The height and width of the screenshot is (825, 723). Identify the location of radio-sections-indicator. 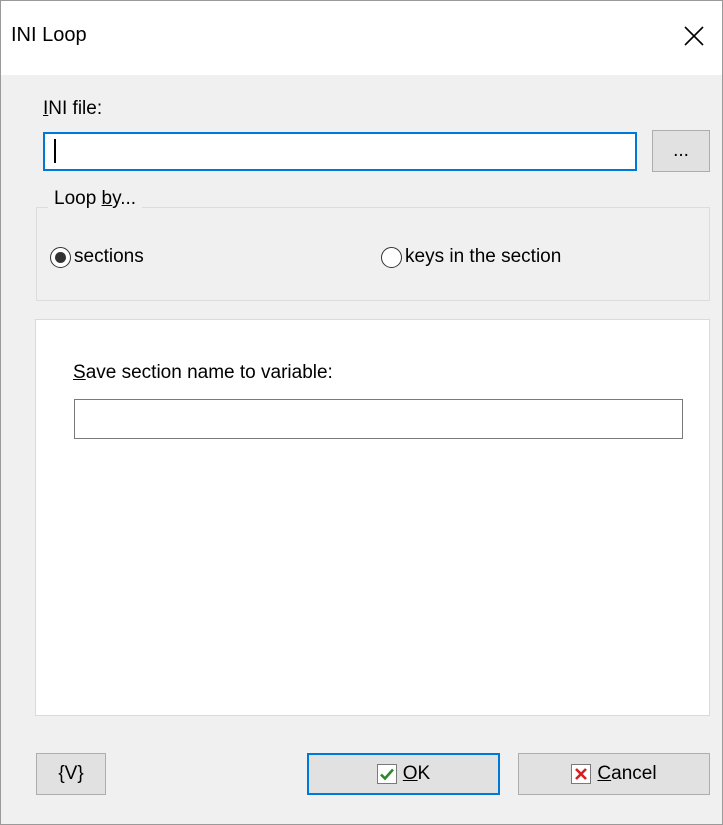
(60, 257).